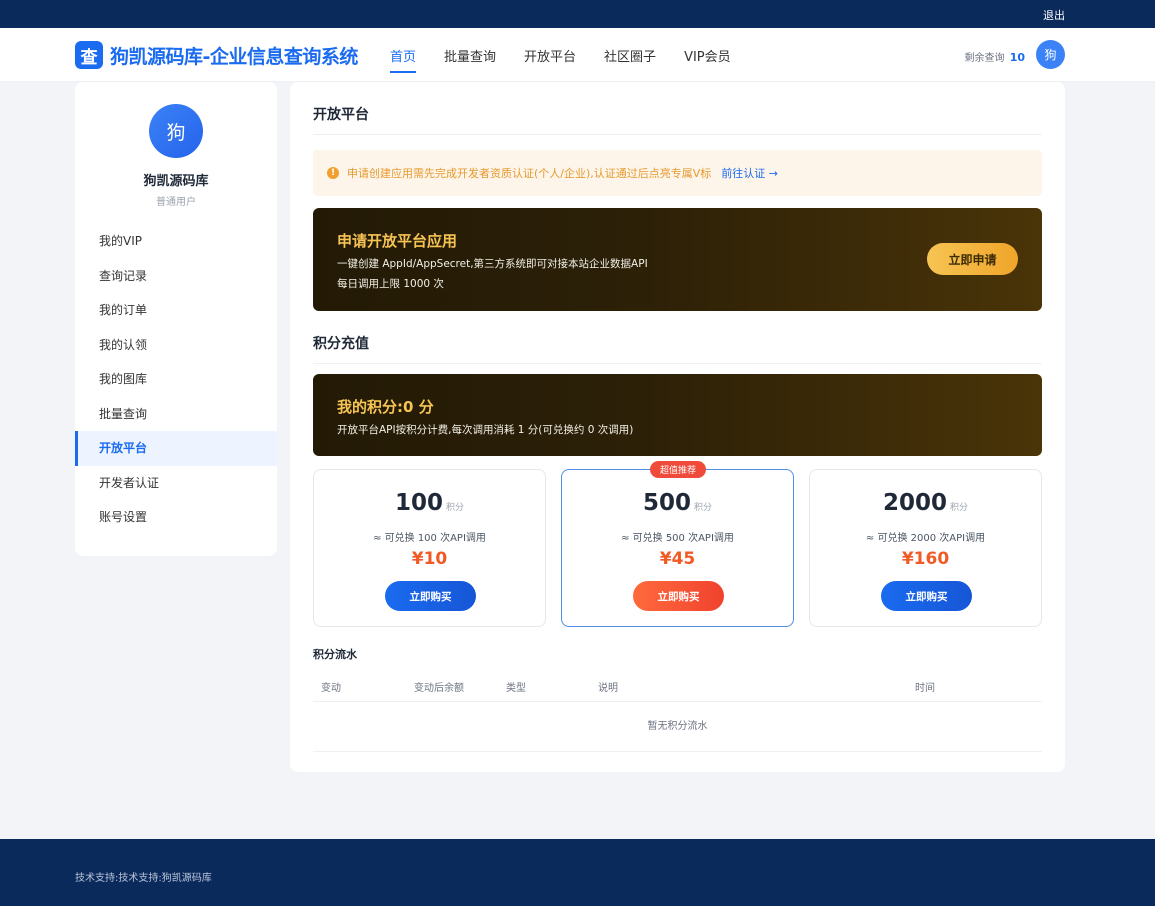 The height and width of the screenshot is (906, 1155). What do you see at coordinates (577, 14) in the screenshot?
I see `top-bar: 退出` at bounding box center [577, 14].